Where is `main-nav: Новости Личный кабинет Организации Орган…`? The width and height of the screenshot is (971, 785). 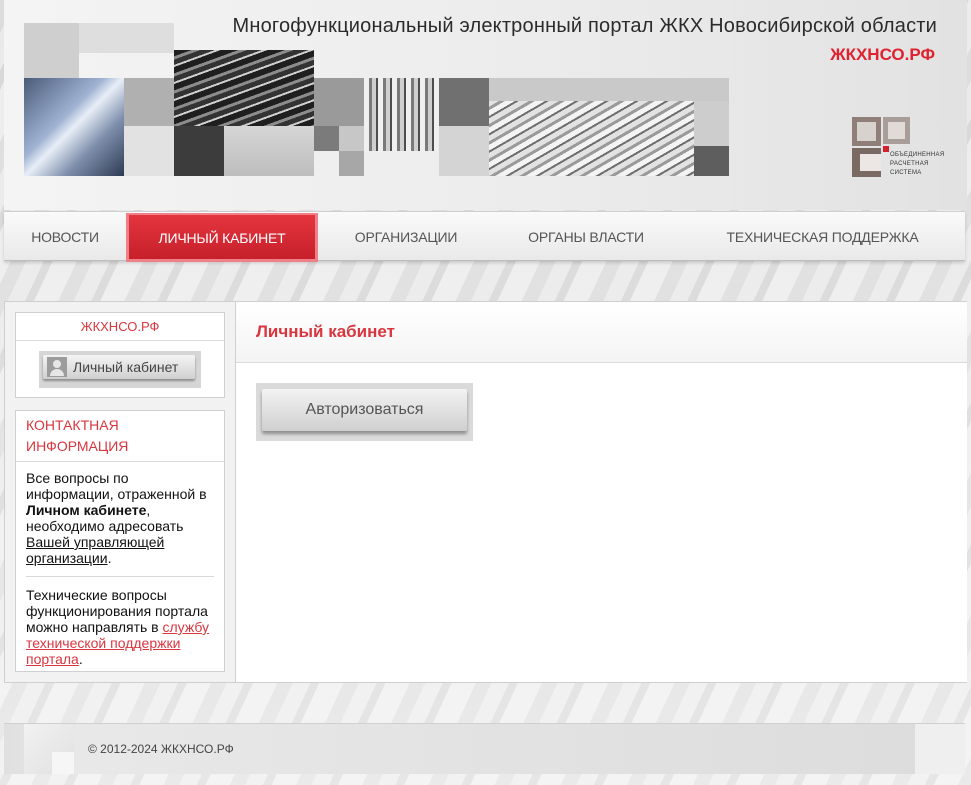 main-nav: Новости Личный кабинет Организации Орган… is located at coordinates (484, 236).